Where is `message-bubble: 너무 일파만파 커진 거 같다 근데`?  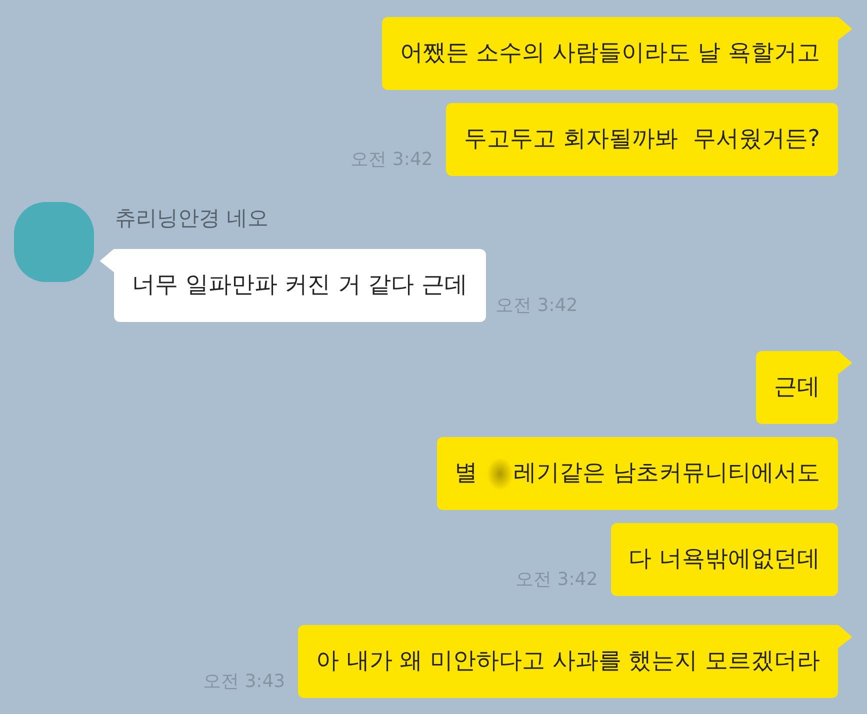 message-bubble: 너무 일파만파 커진 거 같다 근데 is located at coordinates (293, 285).